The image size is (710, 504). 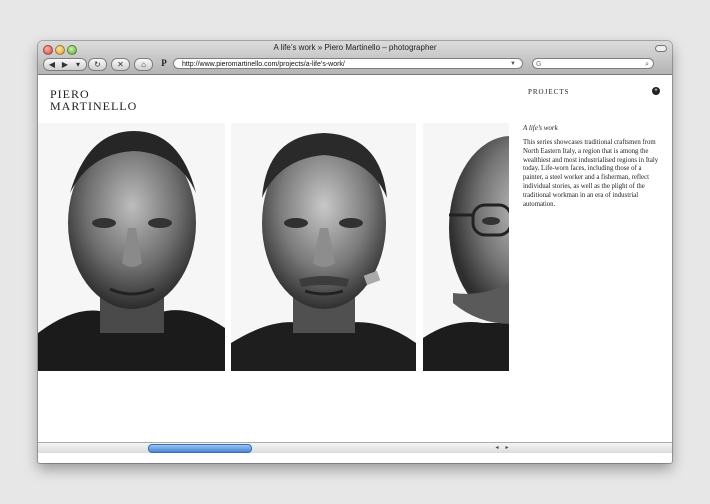 I want to click on horizontal-scrollbar: ◂ ▸, so click(x=355, y=447).